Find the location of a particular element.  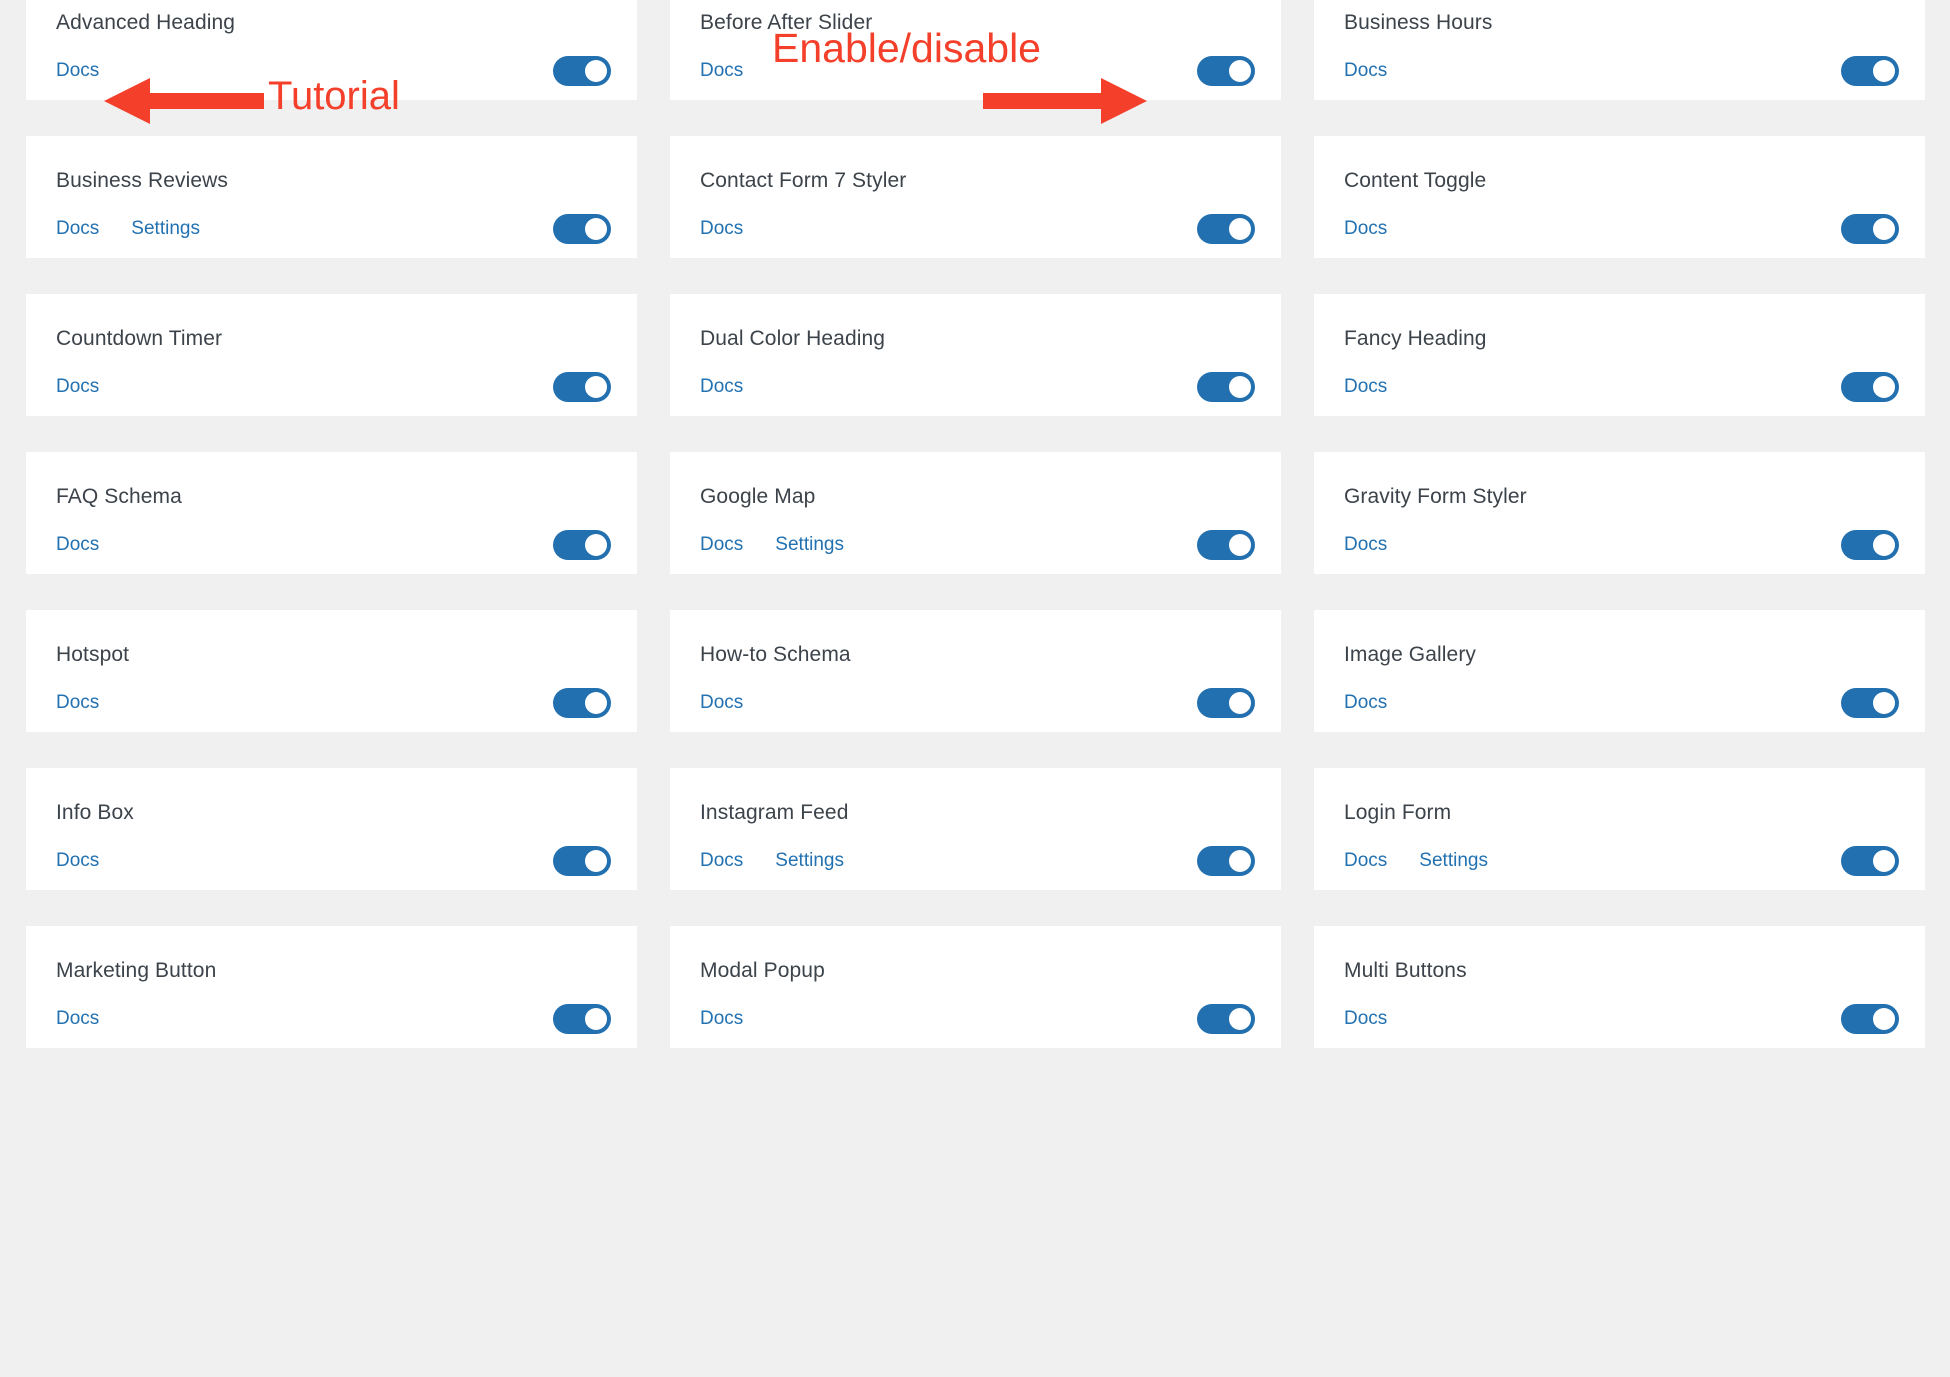

module-title: Login Form is located at coordinates (1398, 812).